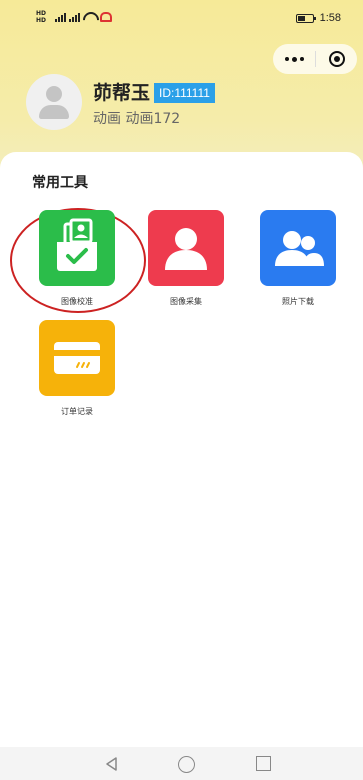 The height and width of the screenshot is (780, 363). I want to click on system-nav-bar, so click(181, 763).